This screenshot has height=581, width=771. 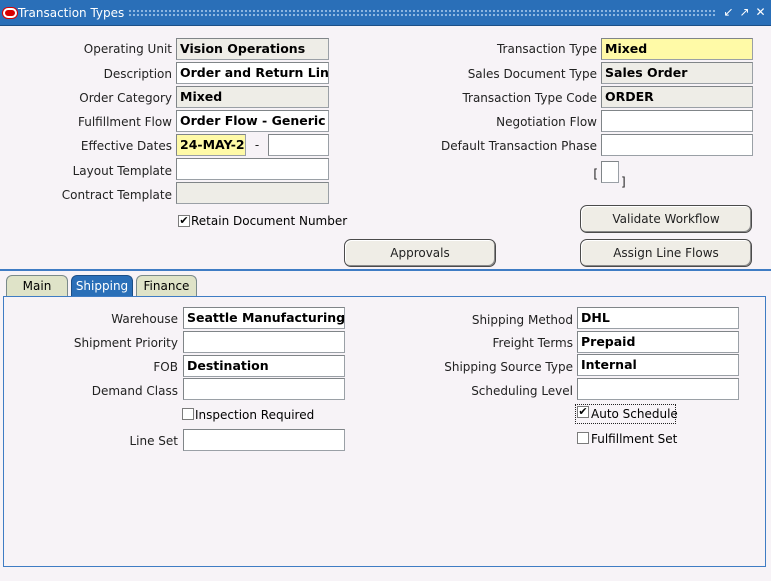 I want to click on approvals-button: Approvals, so click(x=420, y=253).